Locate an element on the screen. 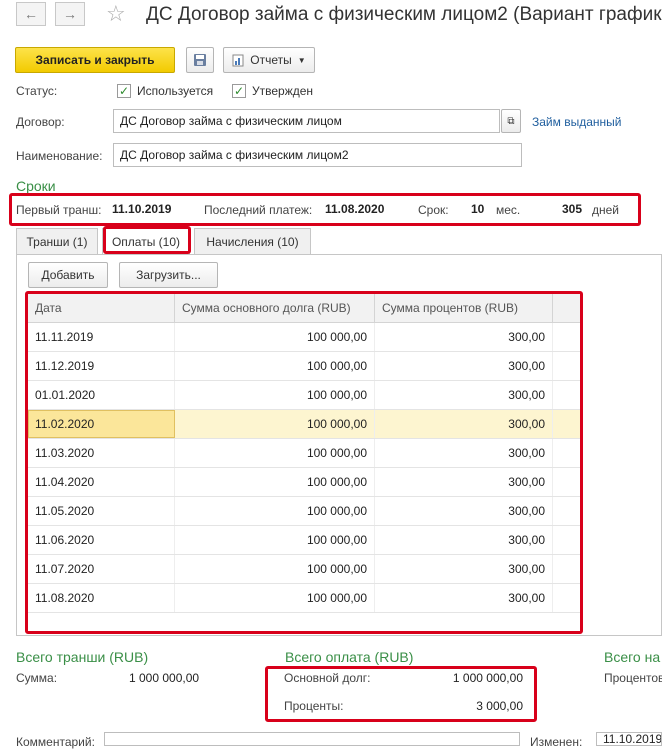 This screenshot has width=662, height=749. status-label: Статус: is located at coordinates (37, 91).